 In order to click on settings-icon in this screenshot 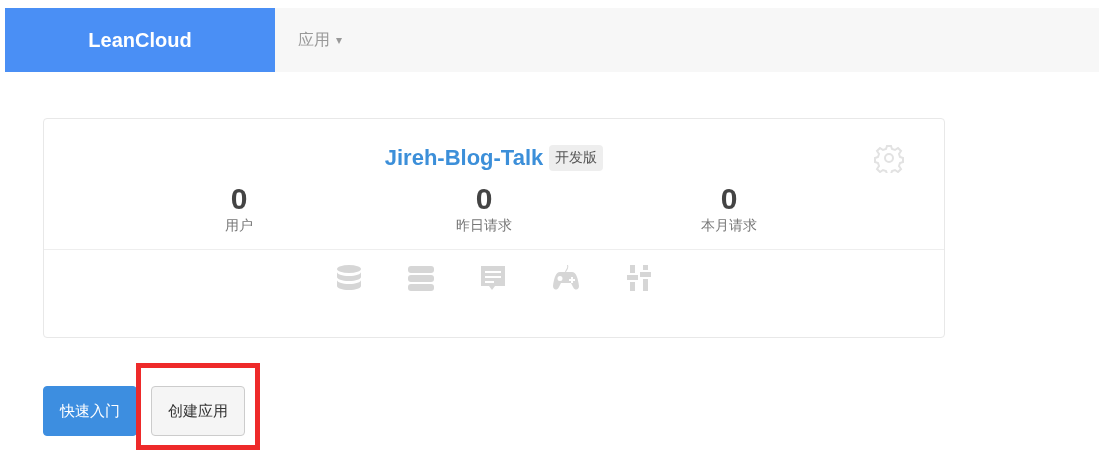, I will do `click(889, 158)`.